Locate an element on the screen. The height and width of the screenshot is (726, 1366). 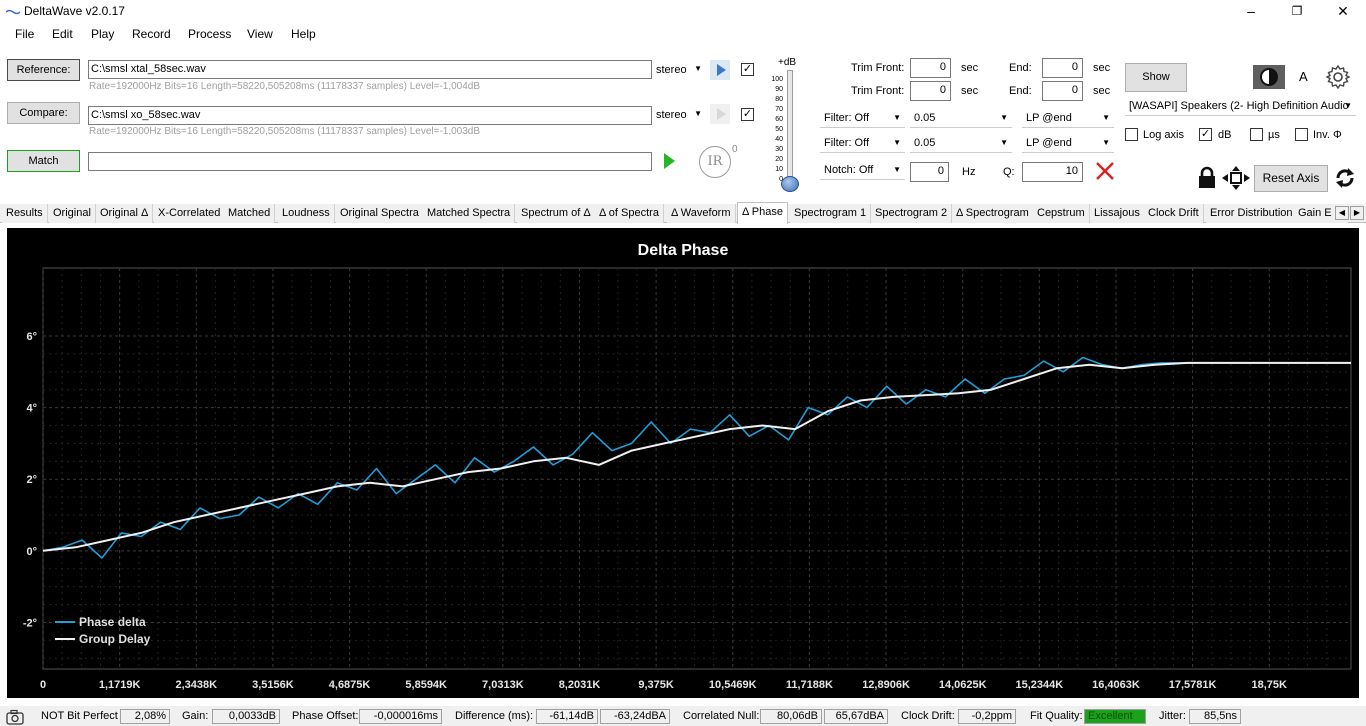
filter-freq-select-2: 0.05 ▼ is located at coordinates (961, 144).